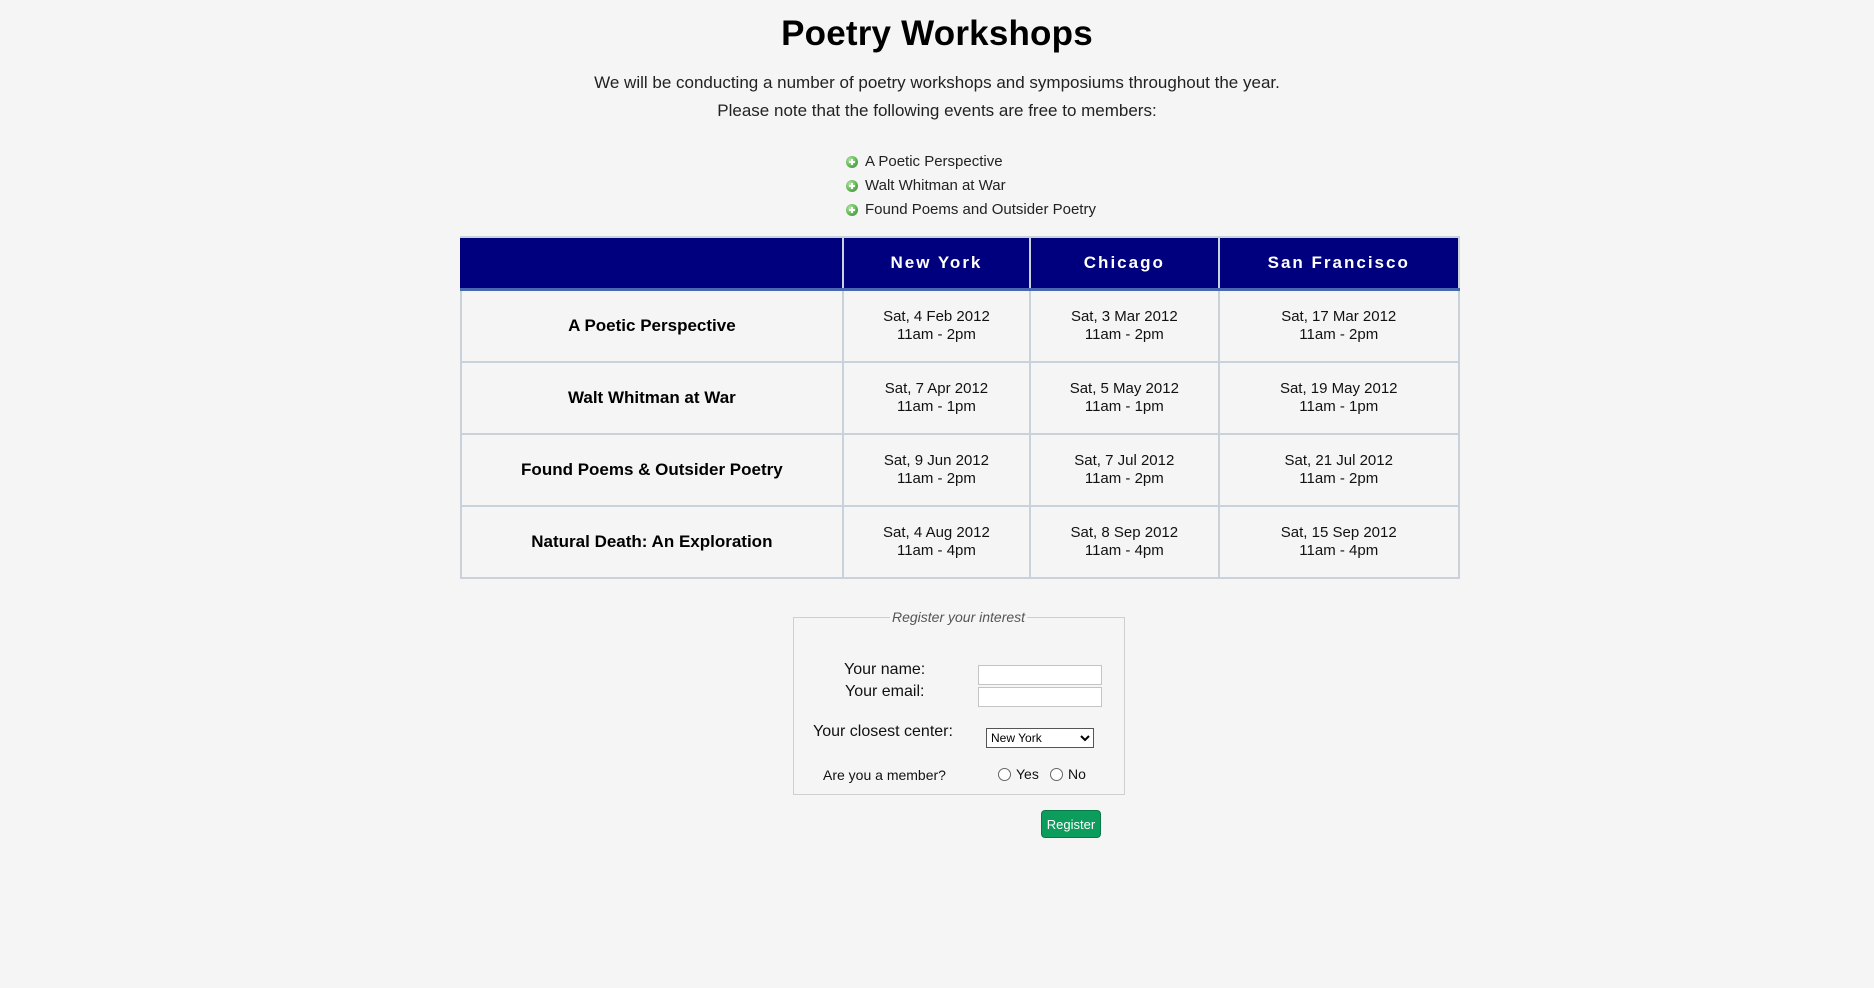  I want to click on session-date: Sat, 7 Apr 2012, so click(936, 388).